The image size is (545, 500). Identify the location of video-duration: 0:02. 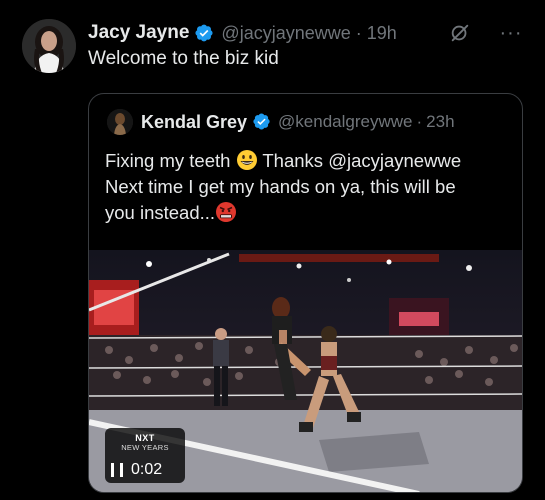
(147, 469).